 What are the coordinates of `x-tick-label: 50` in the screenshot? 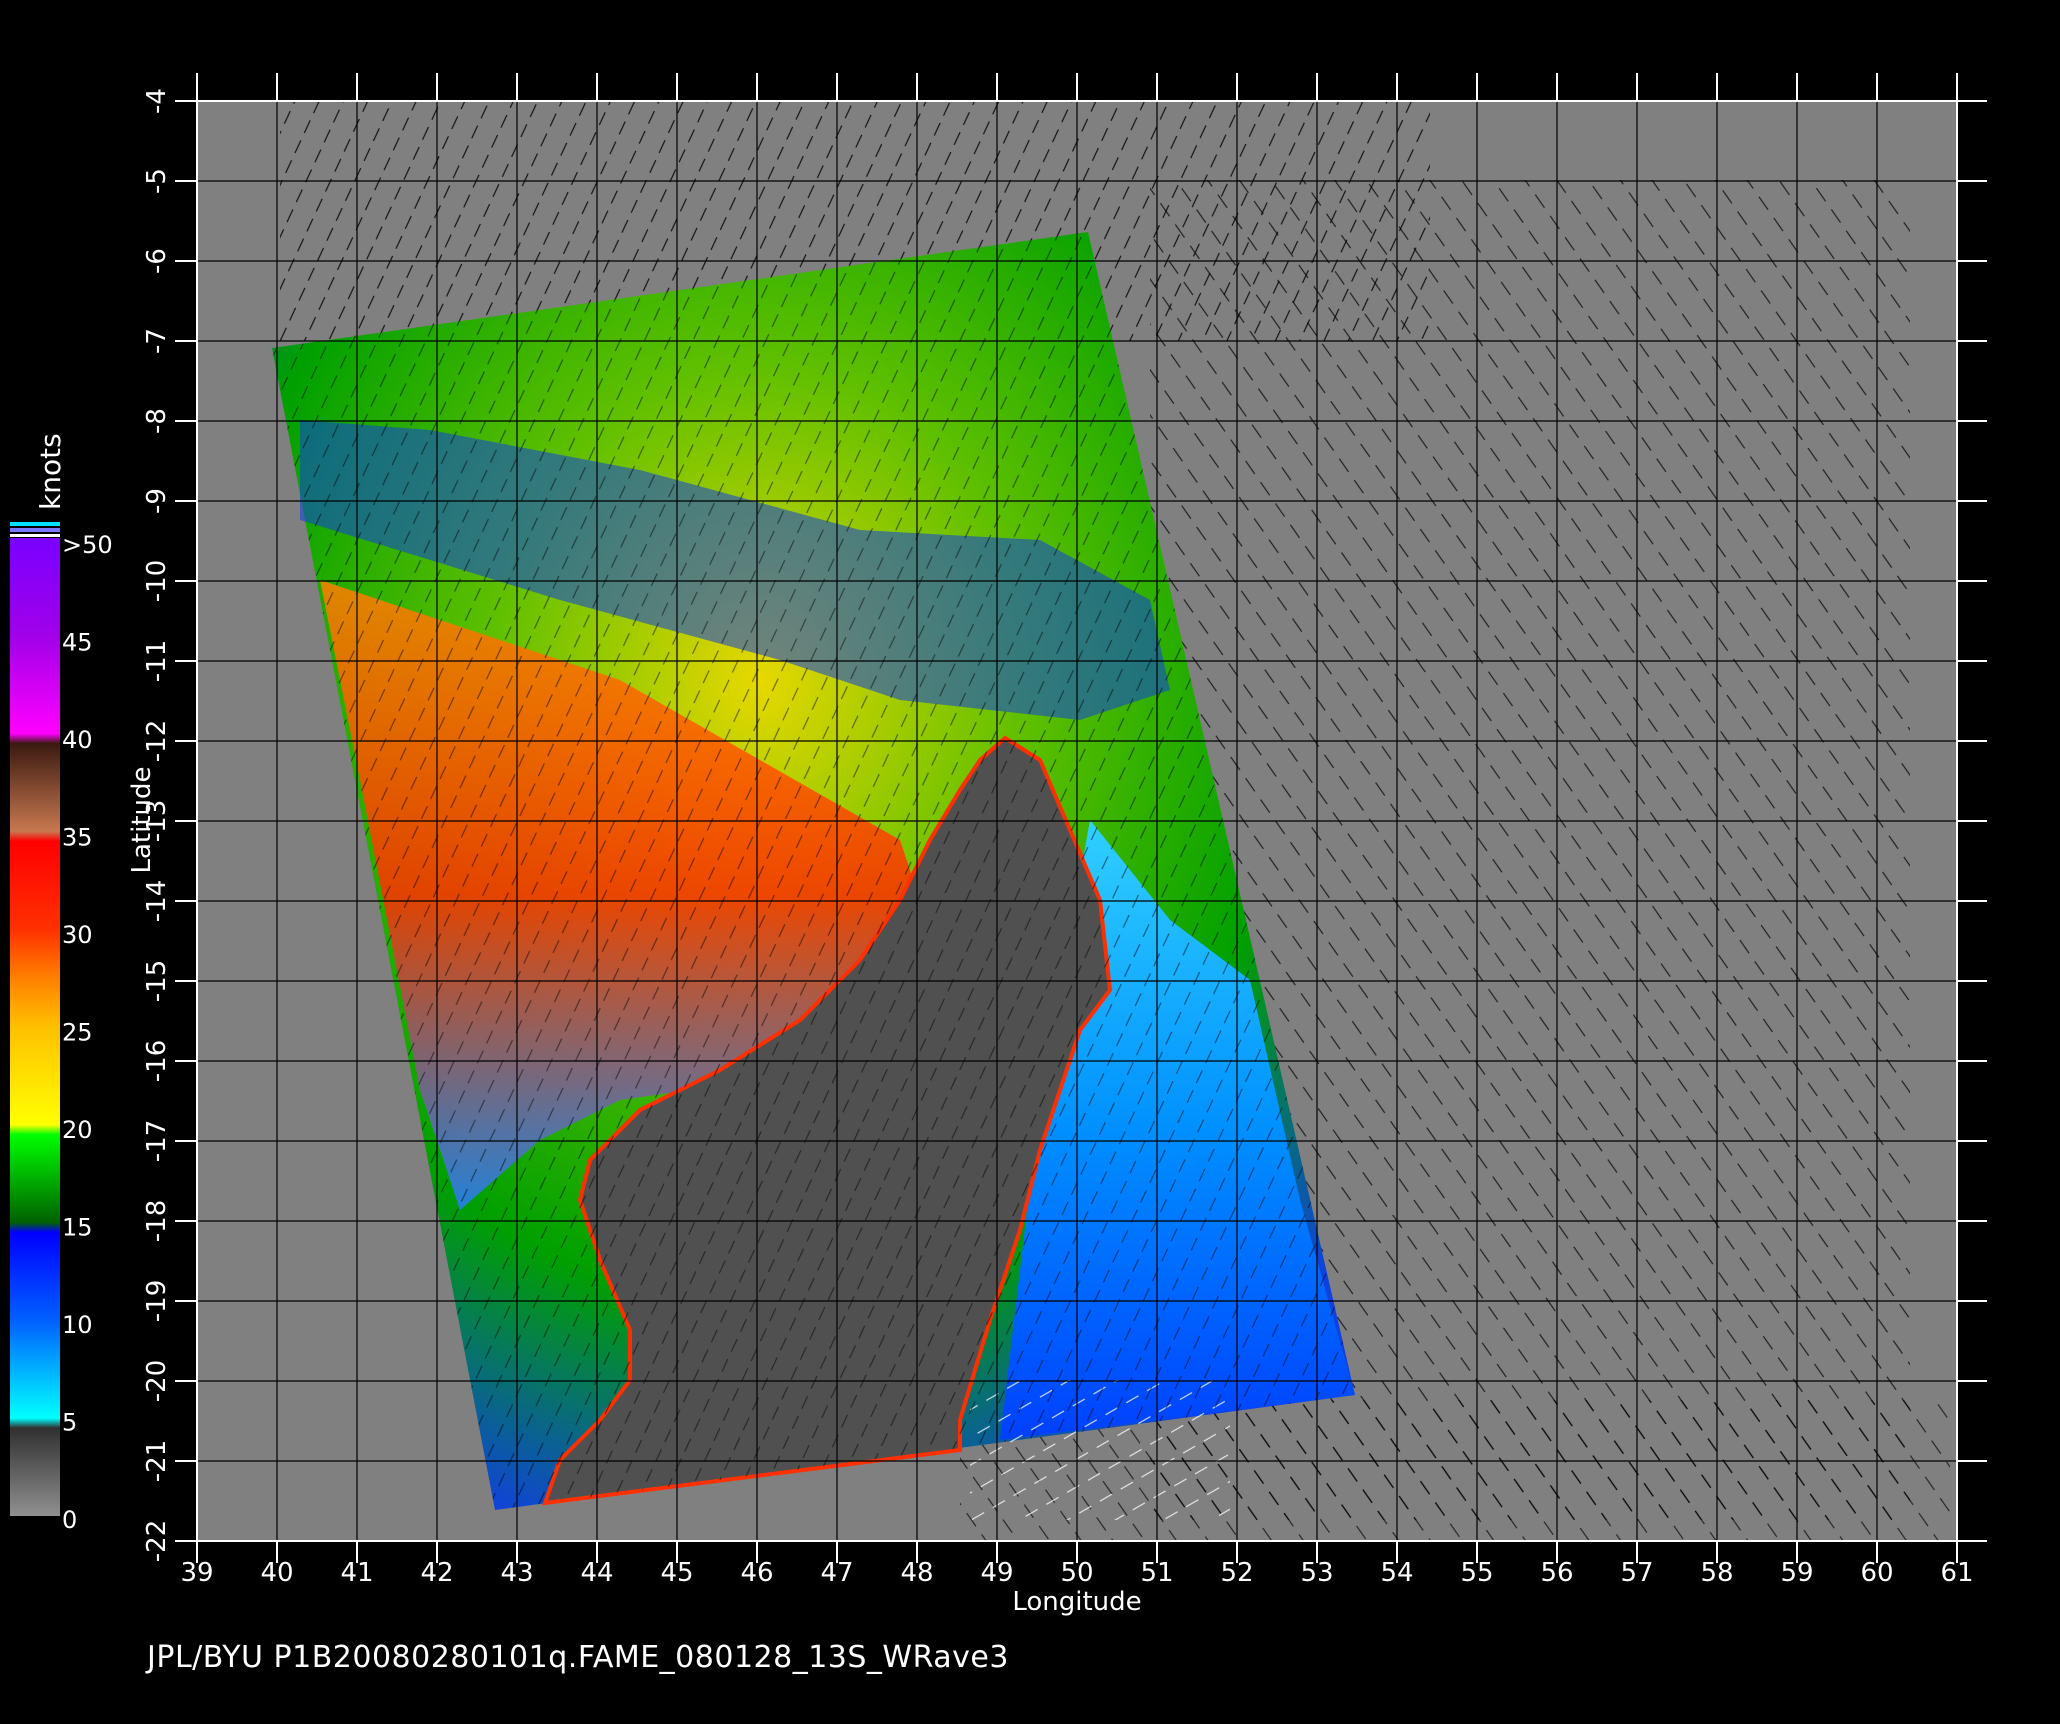 It's located at (1076, 1573).